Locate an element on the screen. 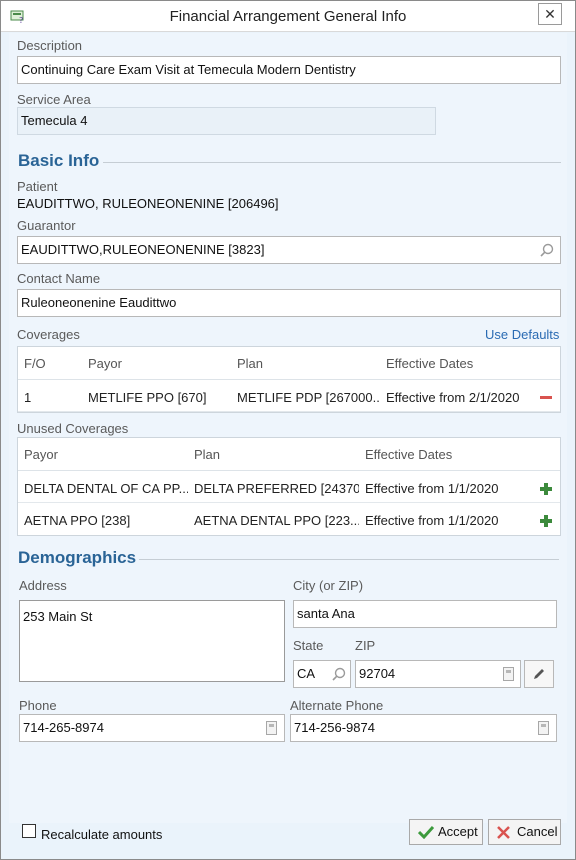  state-value: CA is located at coordinates (306, 673).